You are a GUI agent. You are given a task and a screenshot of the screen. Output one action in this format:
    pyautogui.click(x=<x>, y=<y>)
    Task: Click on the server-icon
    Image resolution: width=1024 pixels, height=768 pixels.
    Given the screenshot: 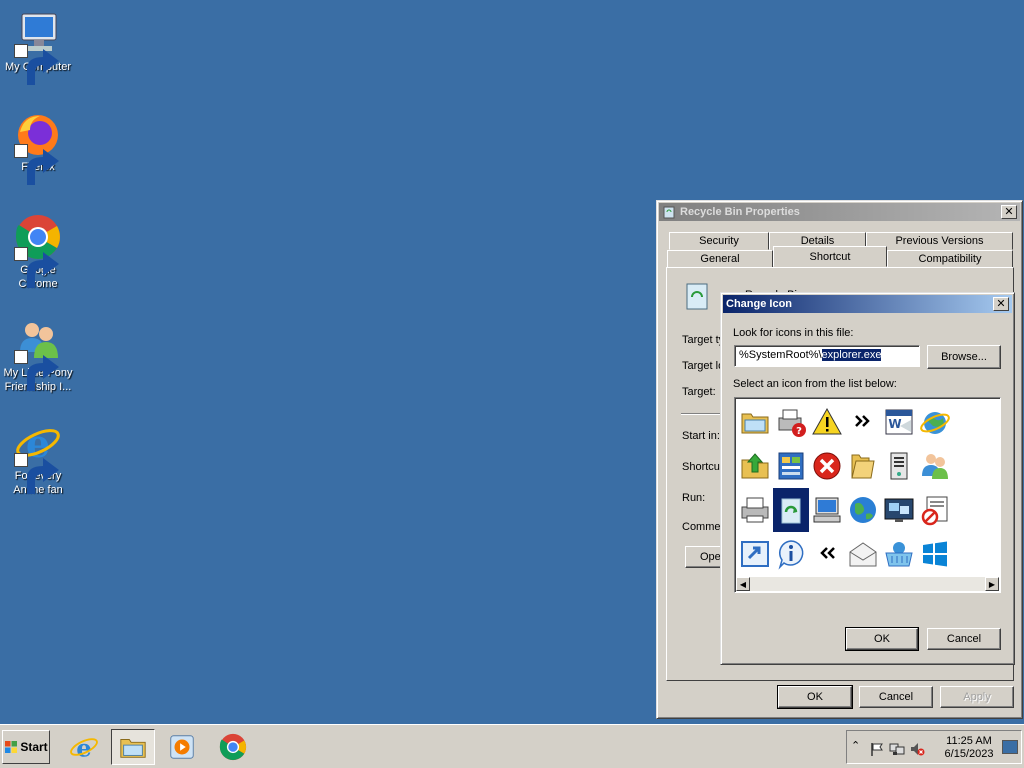 What is the action you would take?
    pyautogui.click(x=899, y=466)
    